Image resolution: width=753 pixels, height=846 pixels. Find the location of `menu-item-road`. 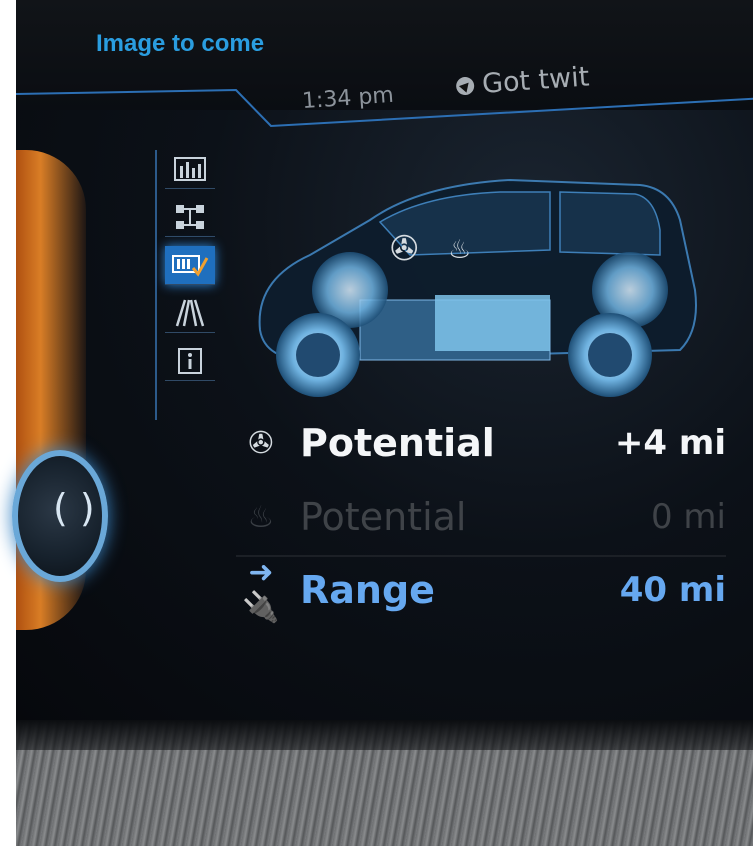

menu-item-road is located at coordinates (190, 313).